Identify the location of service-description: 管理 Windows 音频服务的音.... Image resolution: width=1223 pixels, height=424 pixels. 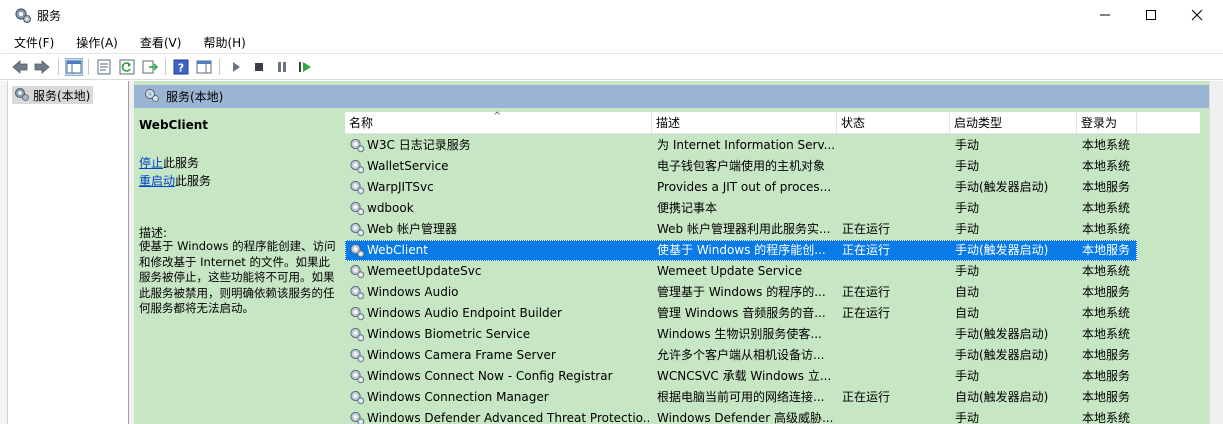
(741, 313).